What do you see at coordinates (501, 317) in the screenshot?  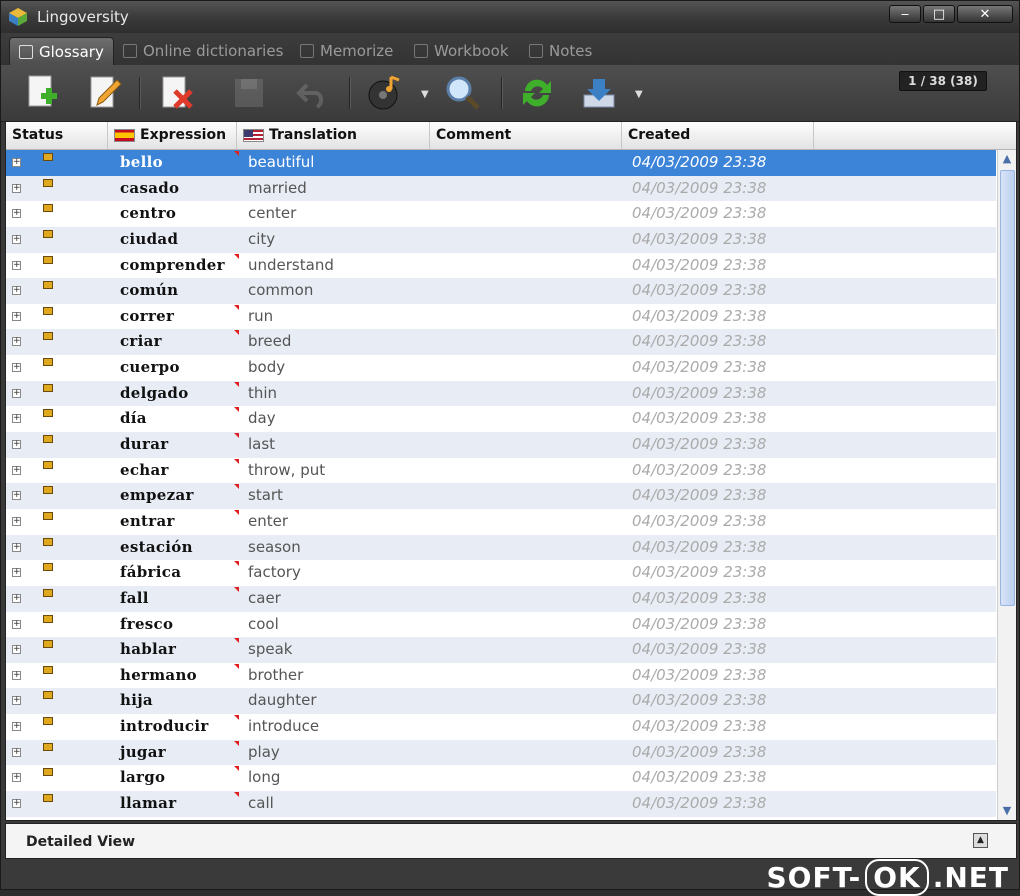 I see `table-row: + correr run 04/03/2009 23:38` at bounding box center [501, 317].